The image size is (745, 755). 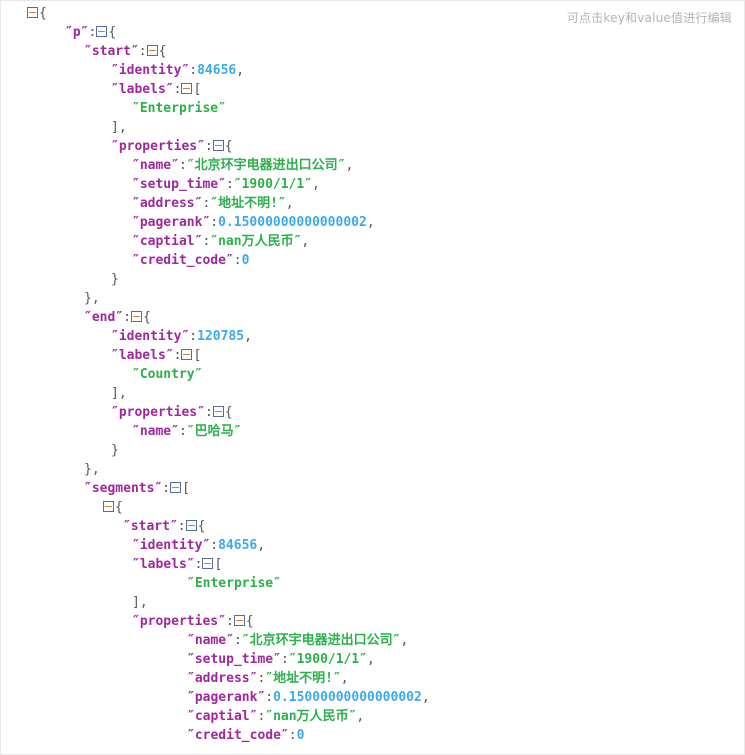 I want to click on json-line-segment-address: ″address″:″地址不明!″,, so click(x=215, y=678).